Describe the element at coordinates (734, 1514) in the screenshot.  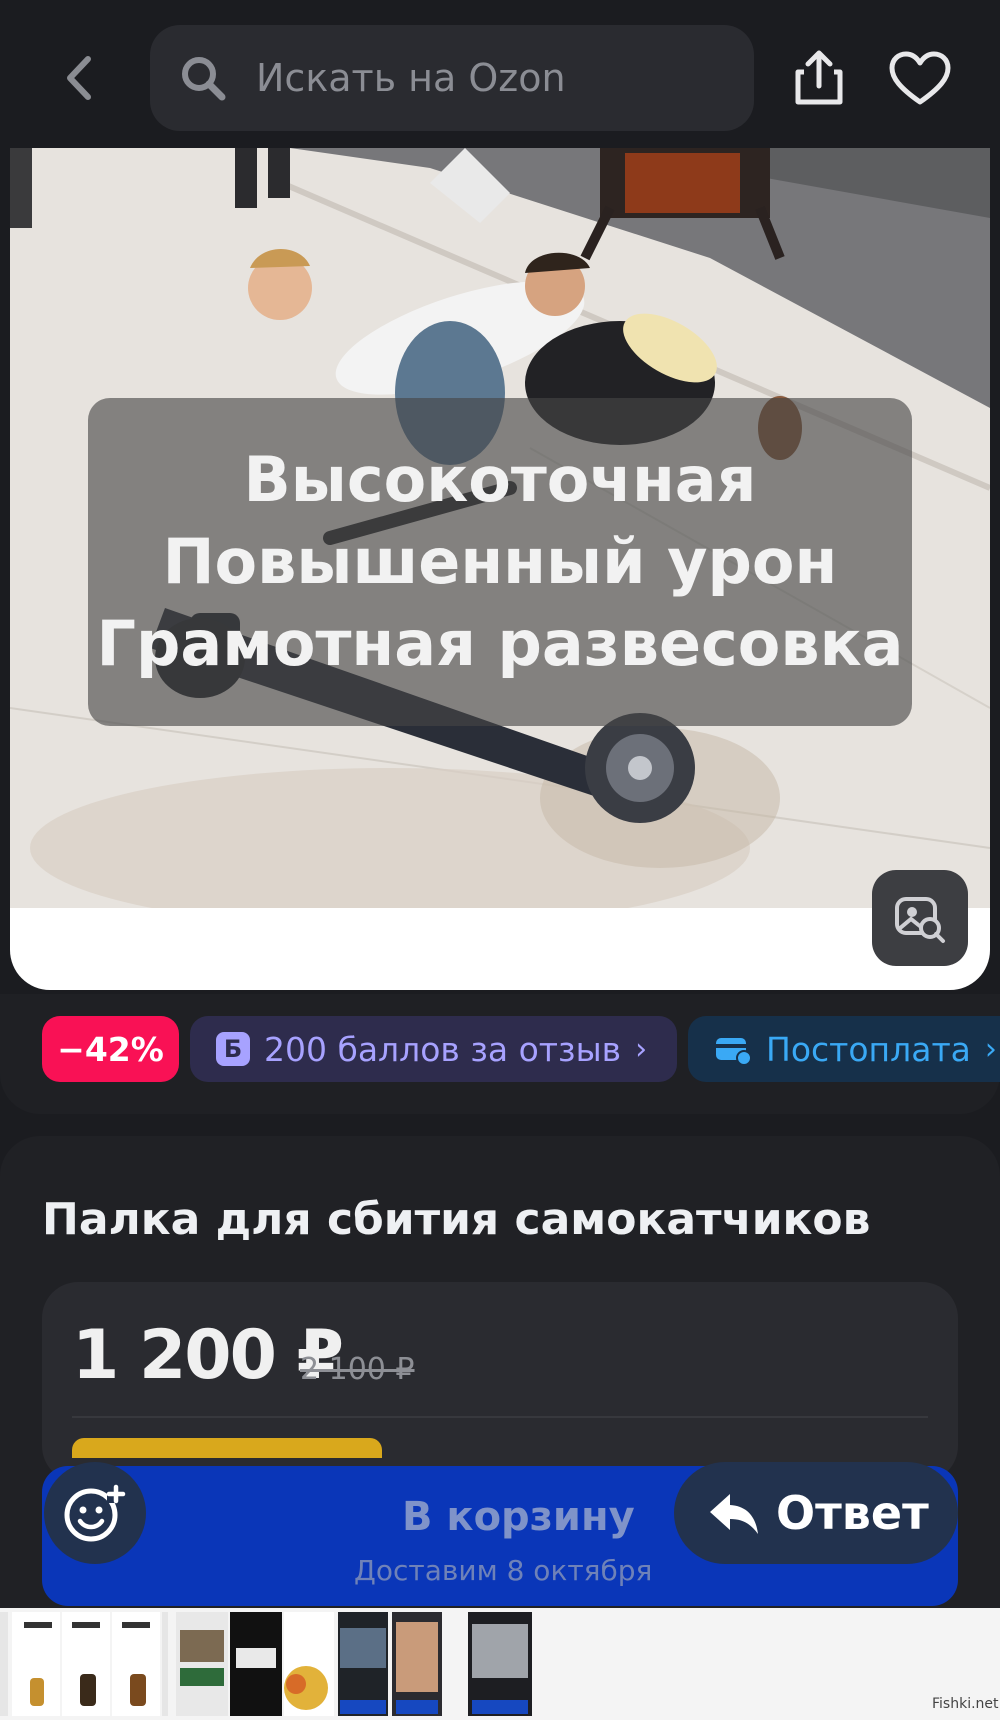
I see `reply-arrow-icon` at that location.